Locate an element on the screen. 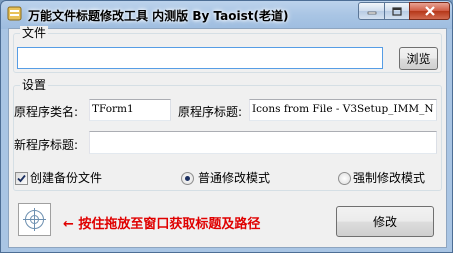 The height and width of the screenshot is (253, 453). minimize-icon is located at coordinates (371, 13).